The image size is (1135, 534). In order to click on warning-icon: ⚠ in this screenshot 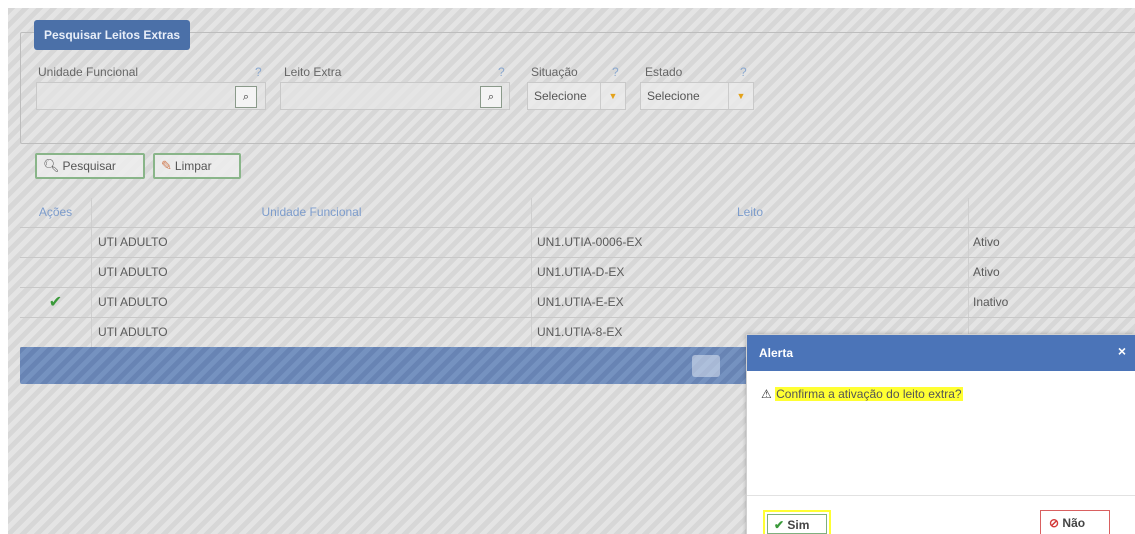, I will do `click(766, 394)`.